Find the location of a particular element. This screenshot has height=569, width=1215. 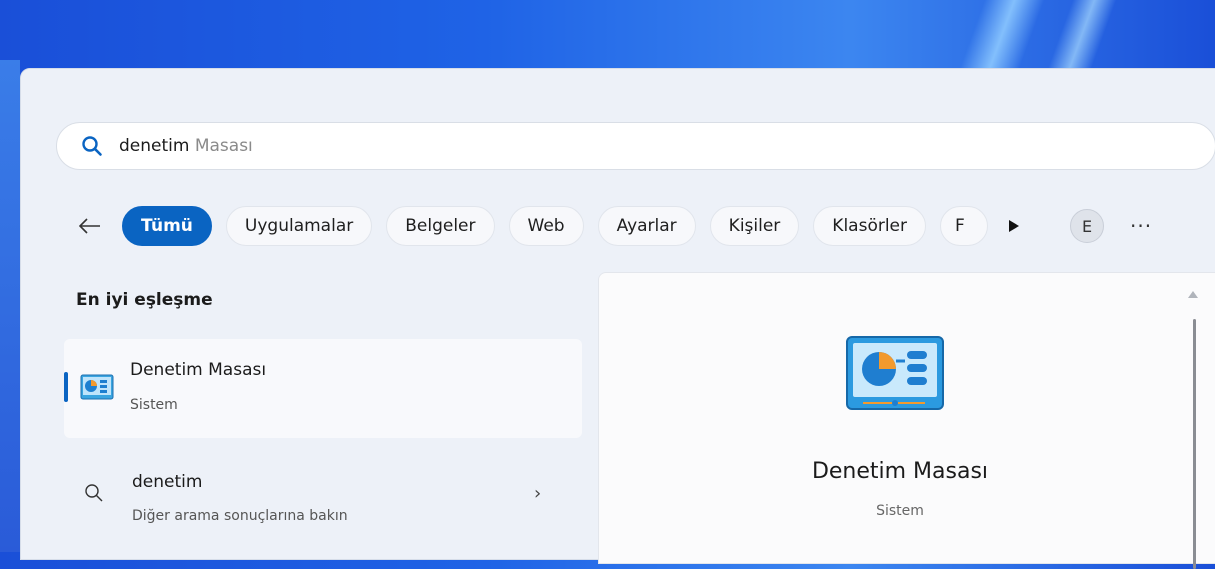

avatar: E is located at coordinates (1087, 226).